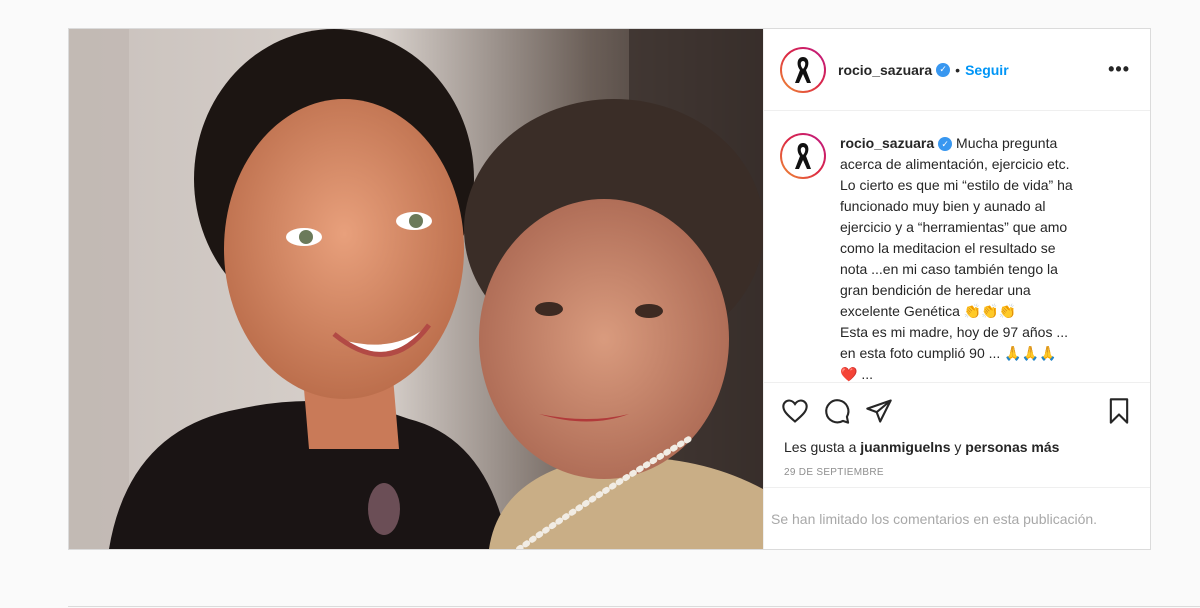 This screenshot has width=1200, height=608. Describe the element at coordinates (948, 248) in the screenshot. I see `caption-line: como la meditacion el resultado se` at that location.